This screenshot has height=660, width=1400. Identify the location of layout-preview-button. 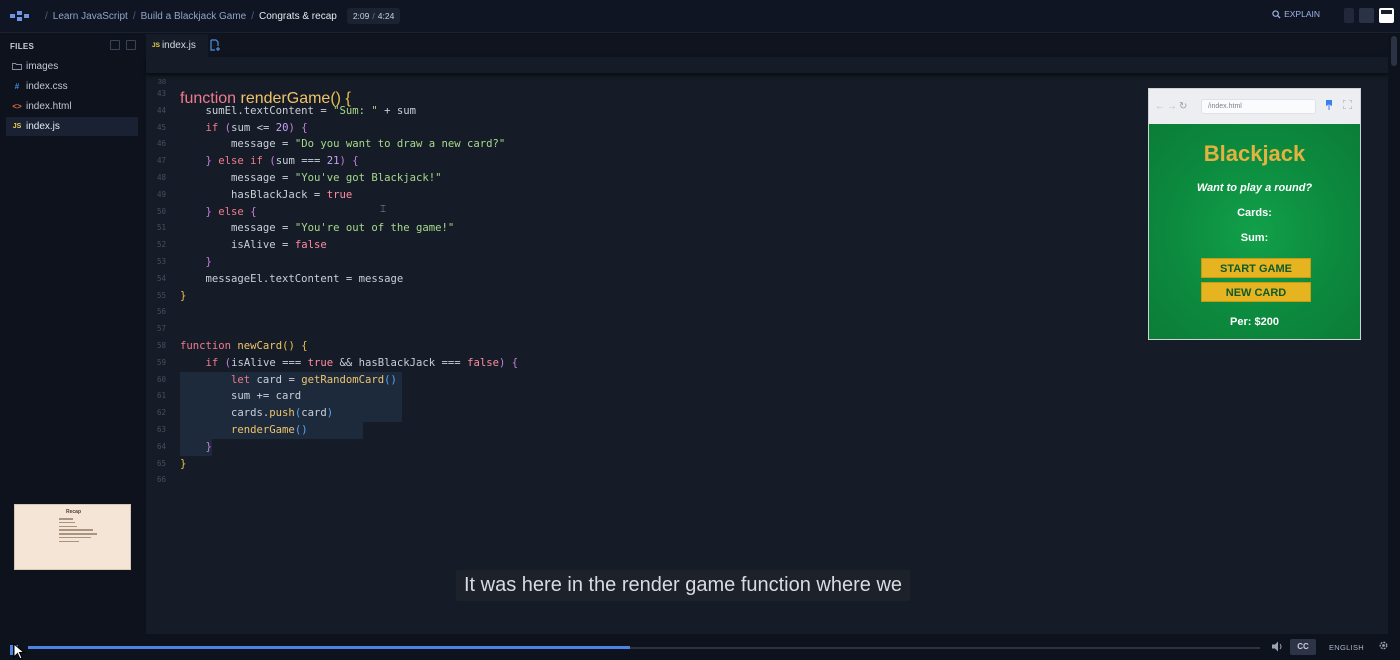
(1386, 15).